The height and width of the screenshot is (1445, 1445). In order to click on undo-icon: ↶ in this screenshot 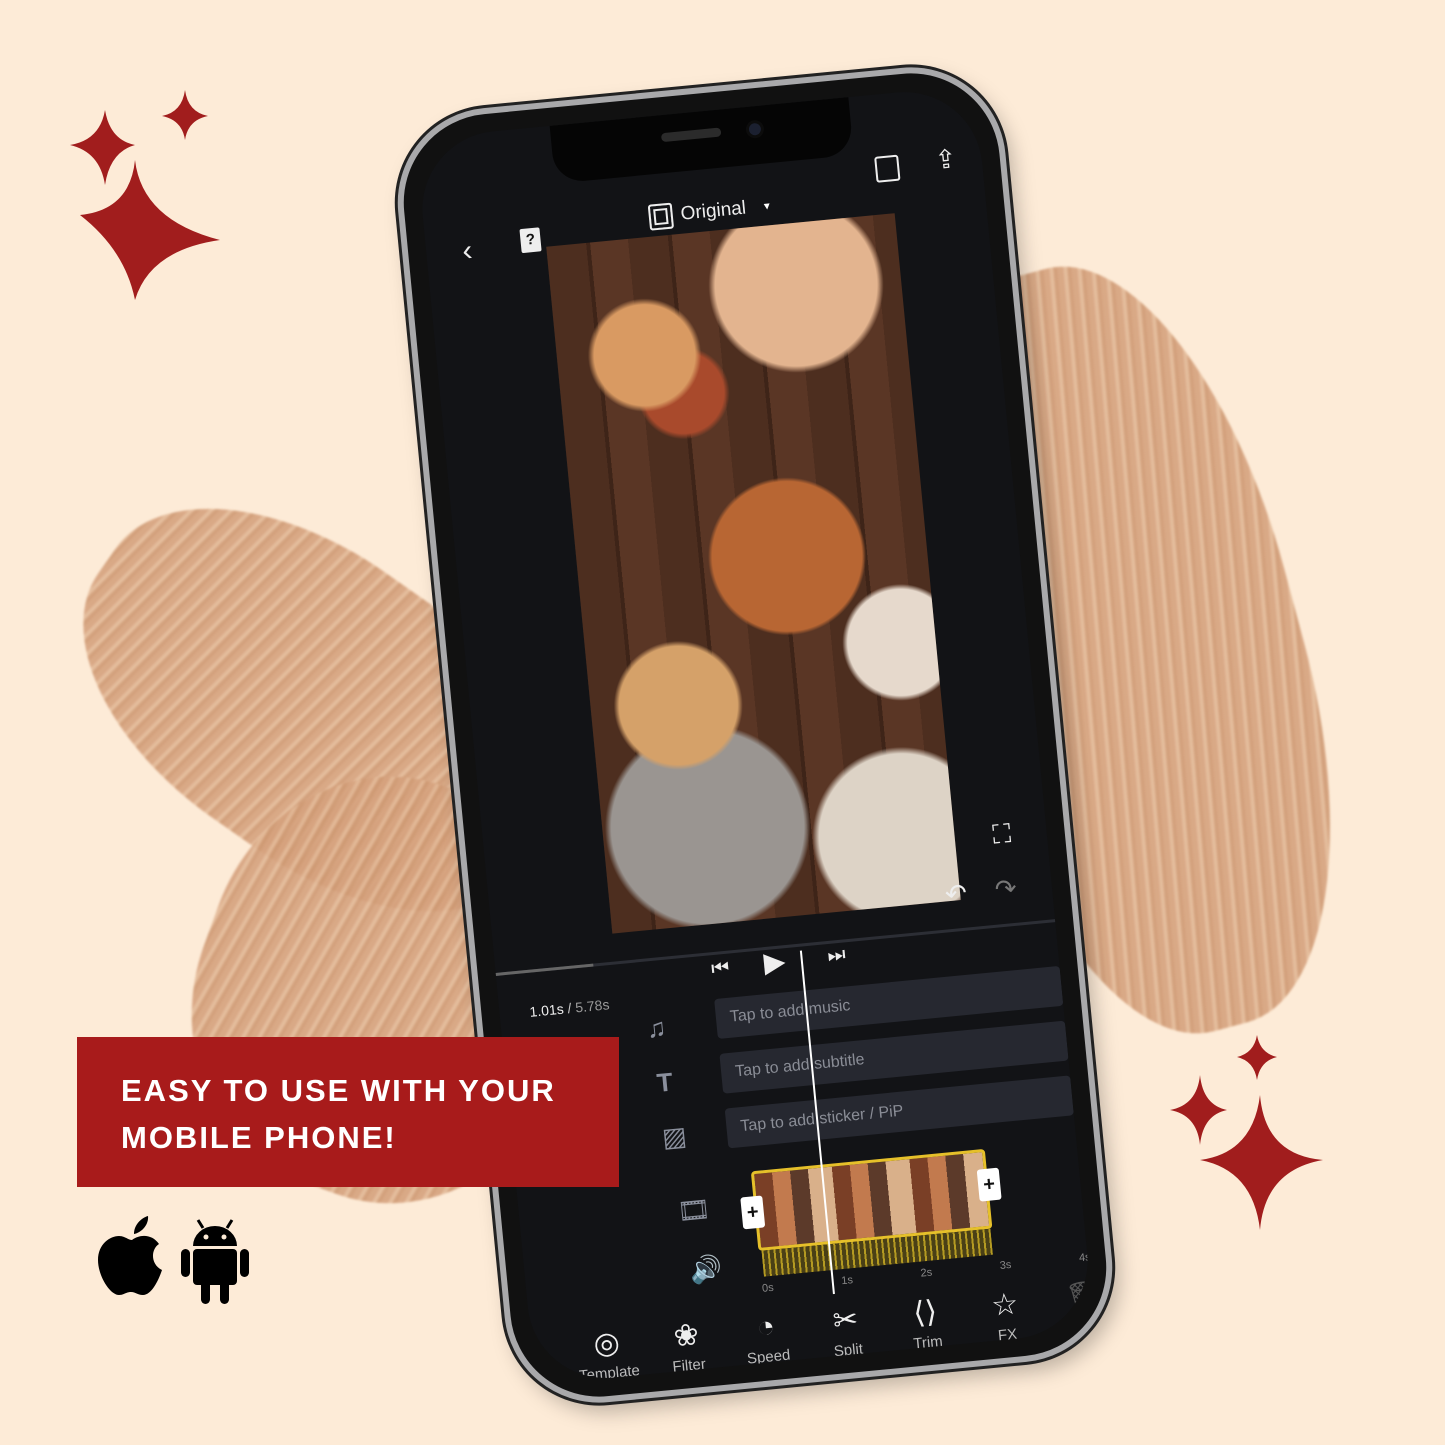, I will do `click(956, 893)`.